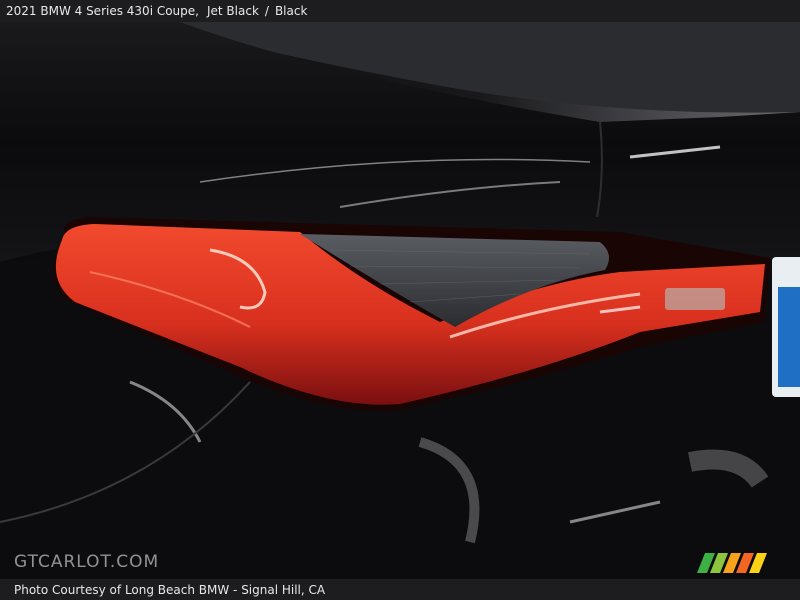  What do you see at coordinates (291, 11) in the screenshot?
I see `interior-color: Black` at bounding box center [291, 11].